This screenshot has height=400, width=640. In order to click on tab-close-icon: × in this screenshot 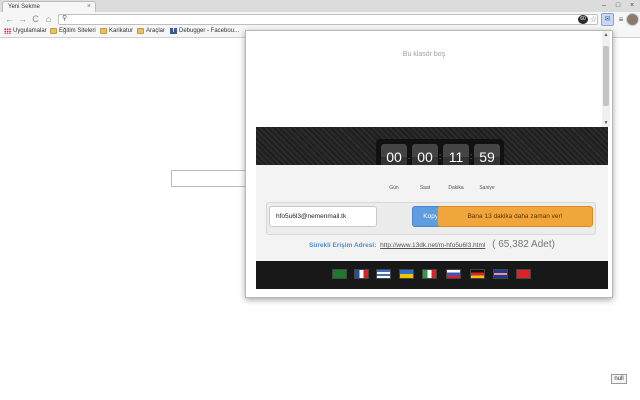, I will do `click(89, 6)`.